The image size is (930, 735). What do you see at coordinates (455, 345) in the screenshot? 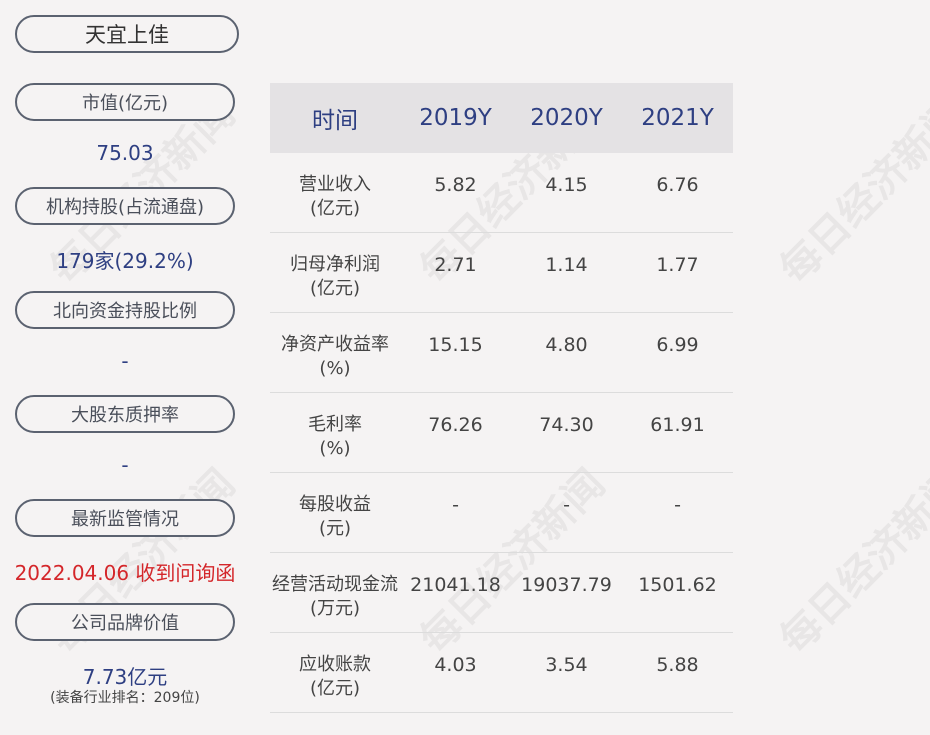
I see `row-value: 15.15` at bounding box center [455, 345].